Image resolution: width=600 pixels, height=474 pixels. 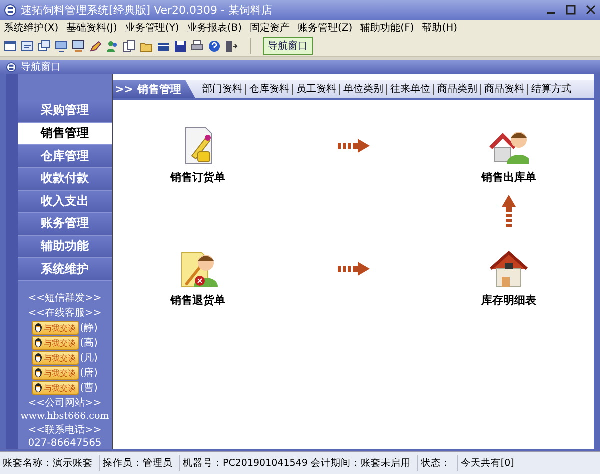 What do you see at coordinates (44, 46) in the screenshot?
I see `windows-icon` at bounding box center [44, 46].